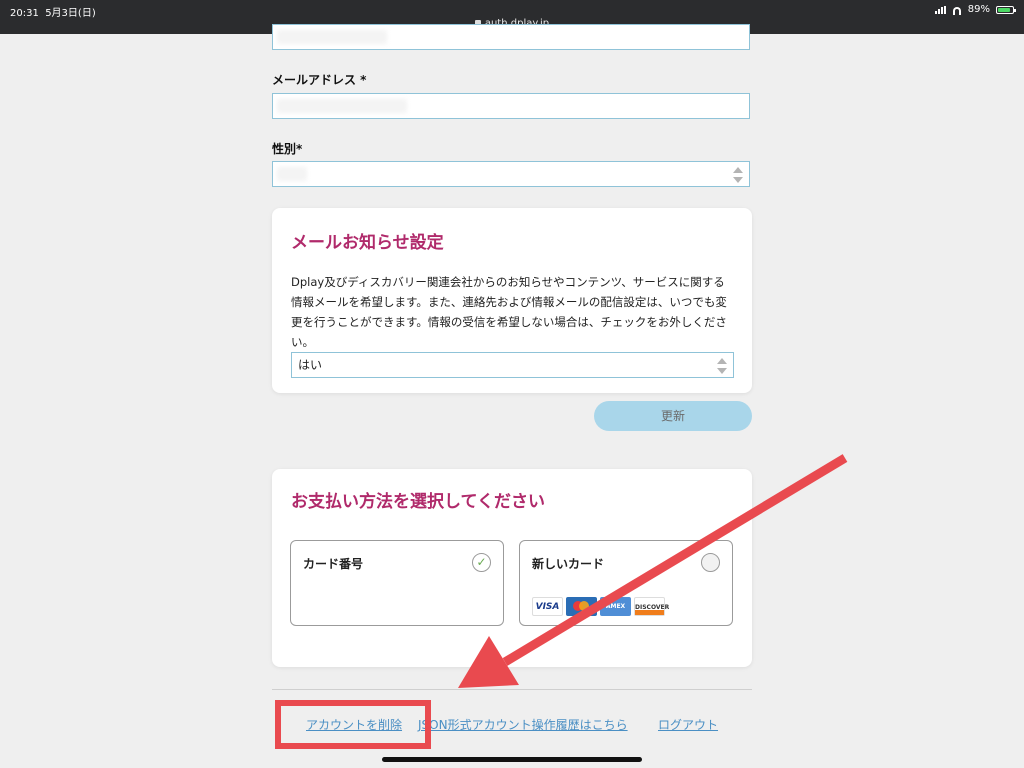 The image size is (1024, 768). Describe the element at coordinates (512, 759) in the screenshot. I see `home-indicator` at that location.